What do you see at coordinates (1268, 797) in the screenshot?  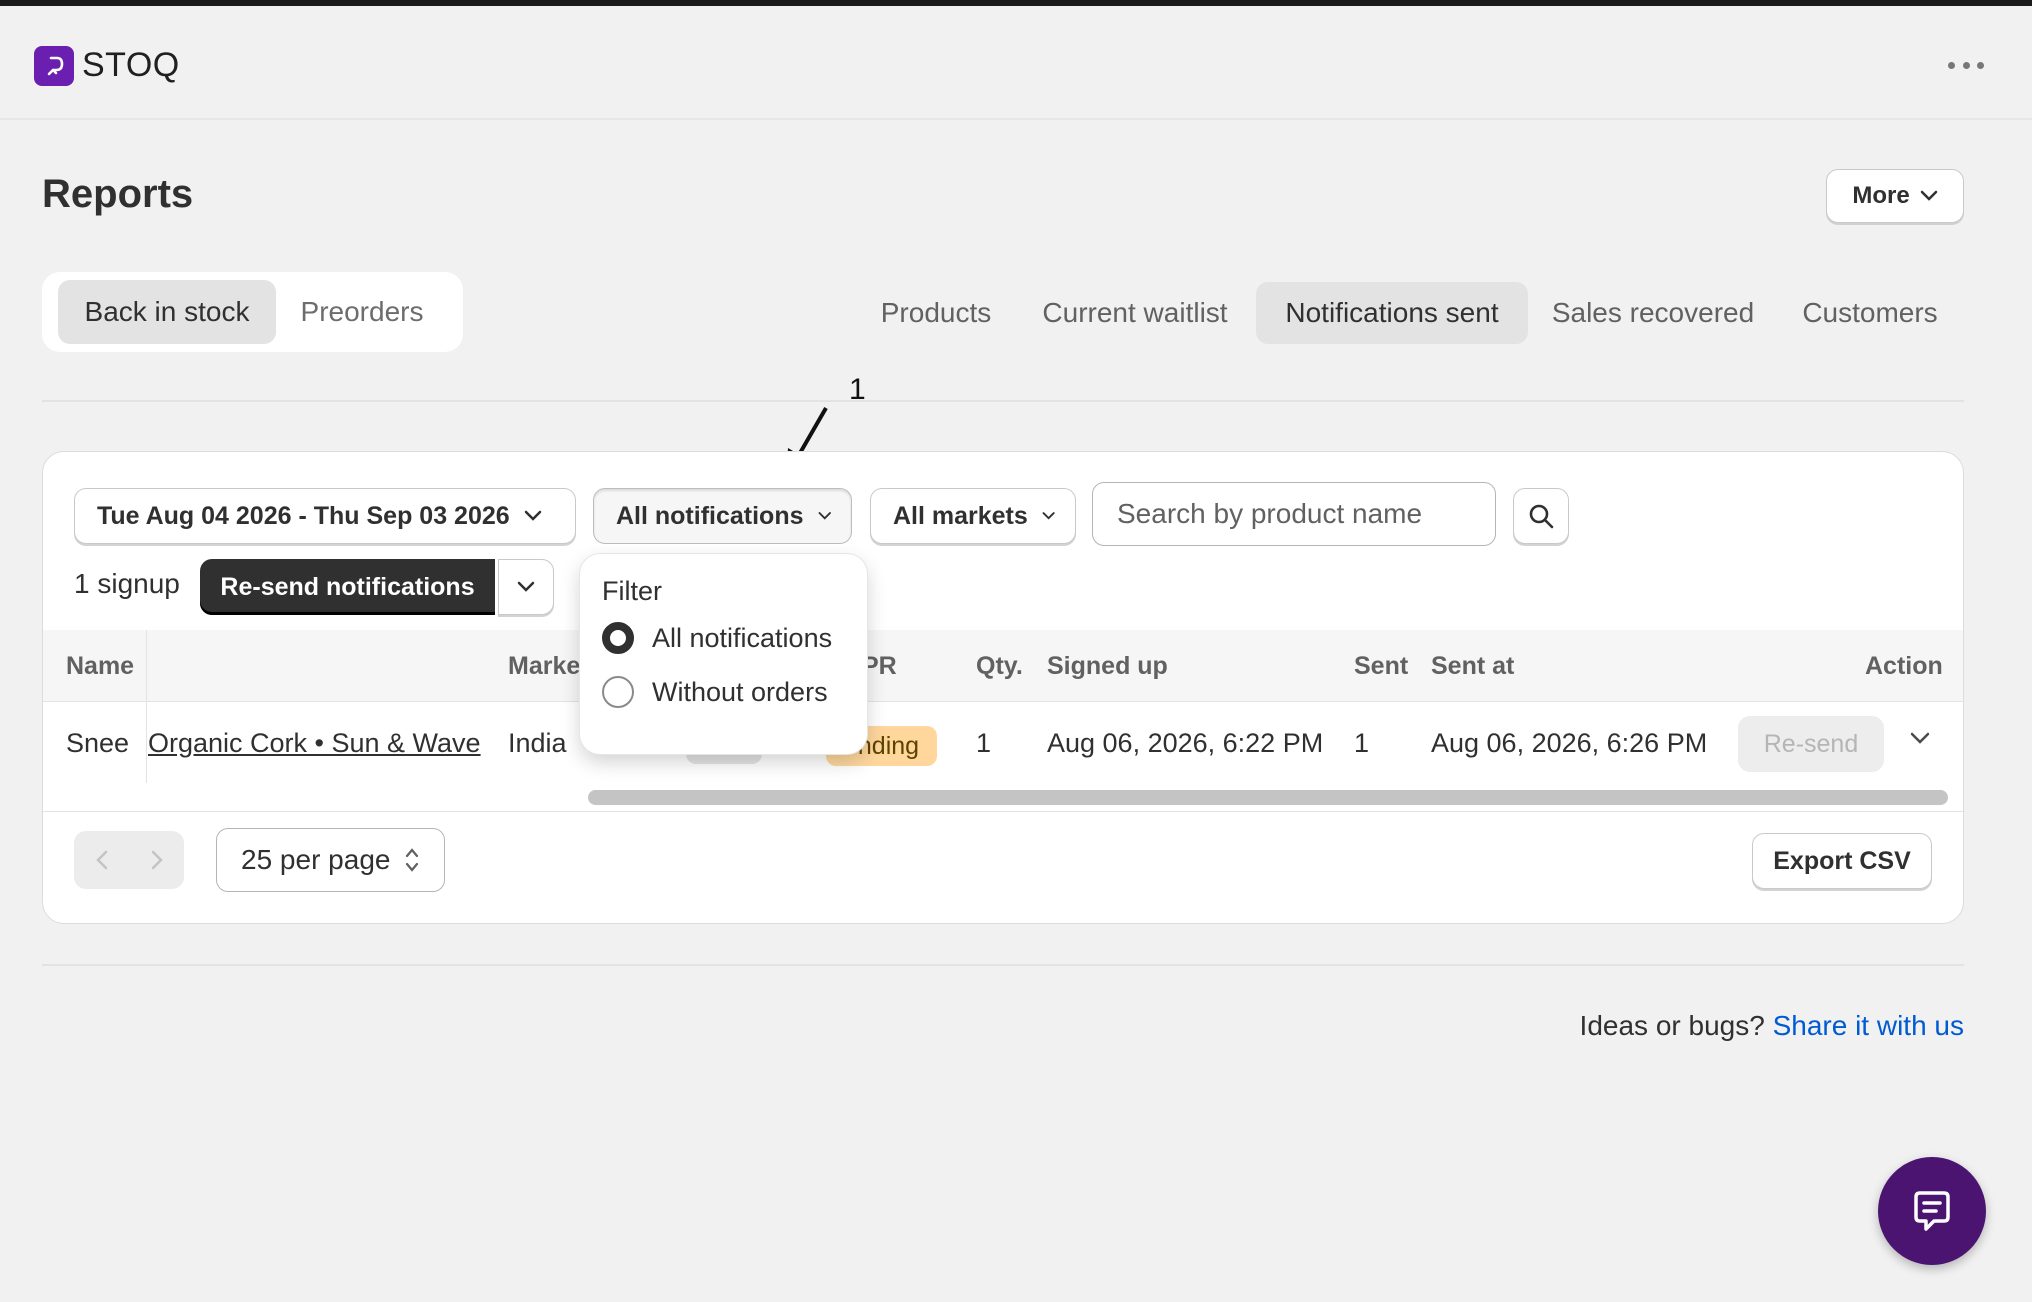 I see `horizontal-scrollbar` at bounding box center [1268, 797].